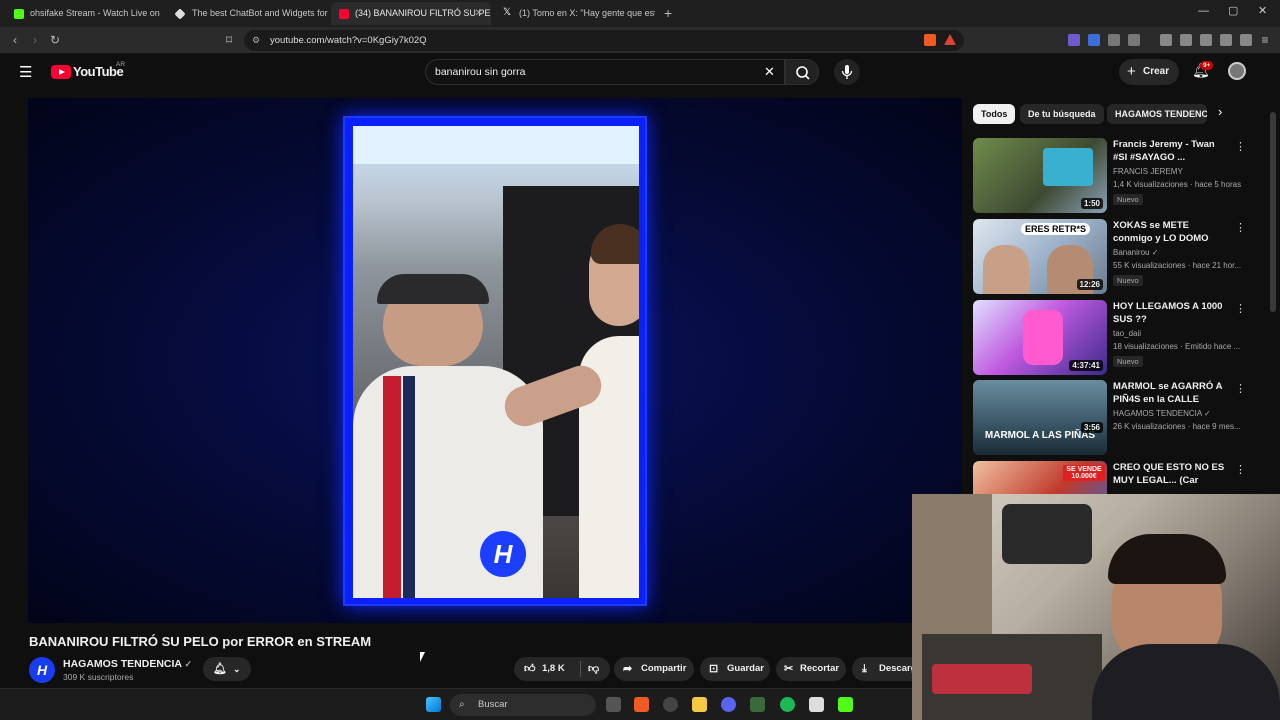 This screenshot has height=720, width=1280. What do you see at coordinates (816, 704) in the screenshot?
I see `capcut-icon` at bounding box center [816, 704].